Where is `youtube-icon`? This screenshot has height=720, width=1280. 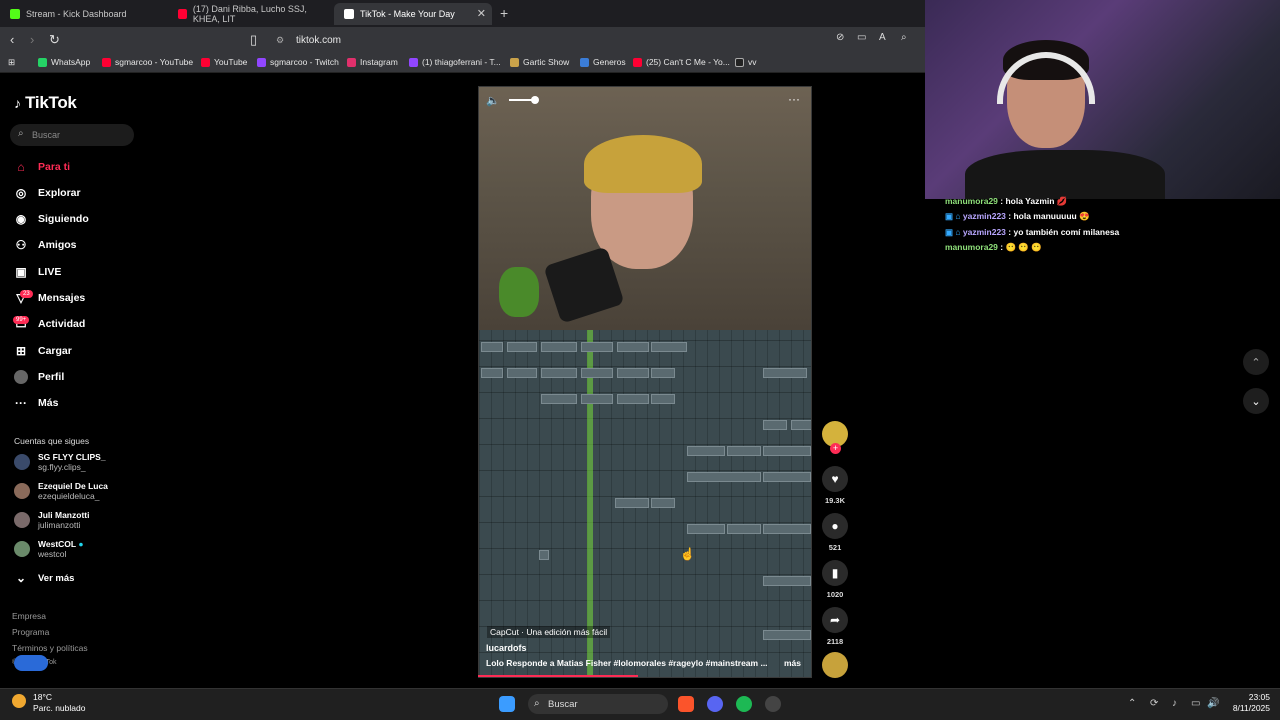
youtube-icon is located at coordinates (182, 14).